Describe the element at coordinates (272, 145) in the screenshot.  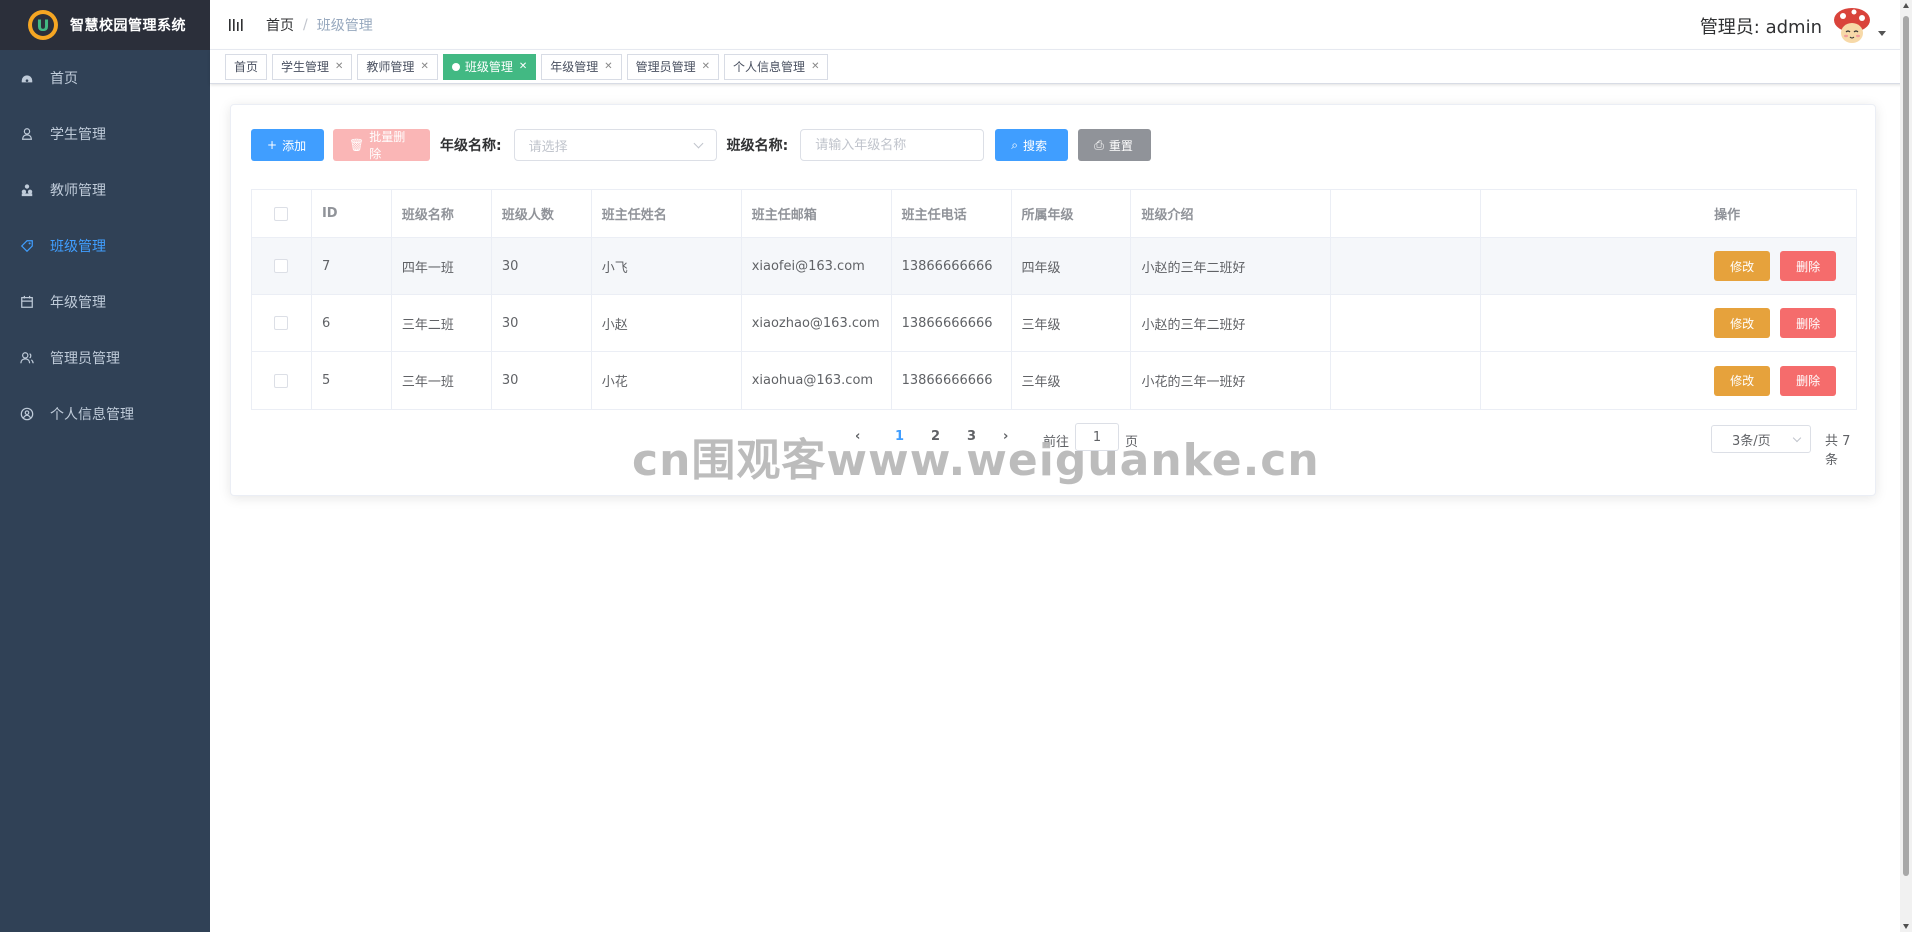
I see `plus-icon: +` at that location.